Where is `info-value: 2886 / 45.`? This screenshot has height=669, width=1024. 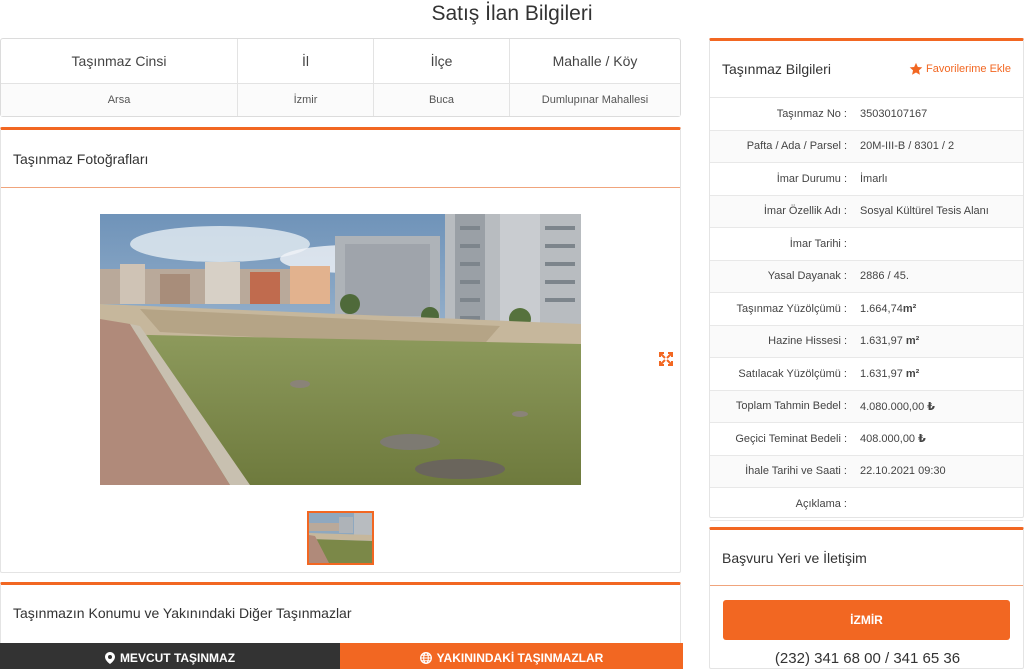 info-value: 2886 / 45. is located at coordinates (941, 276).